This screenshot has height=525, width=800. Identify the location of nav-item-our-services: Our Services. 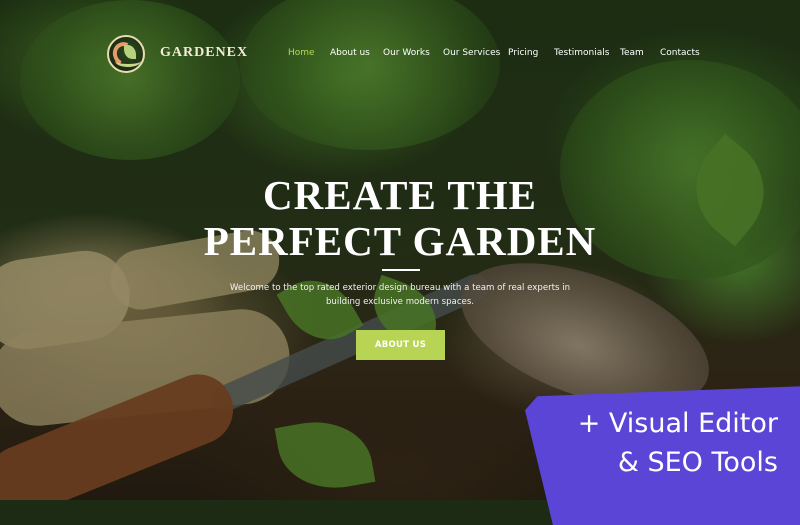
(471, 53).